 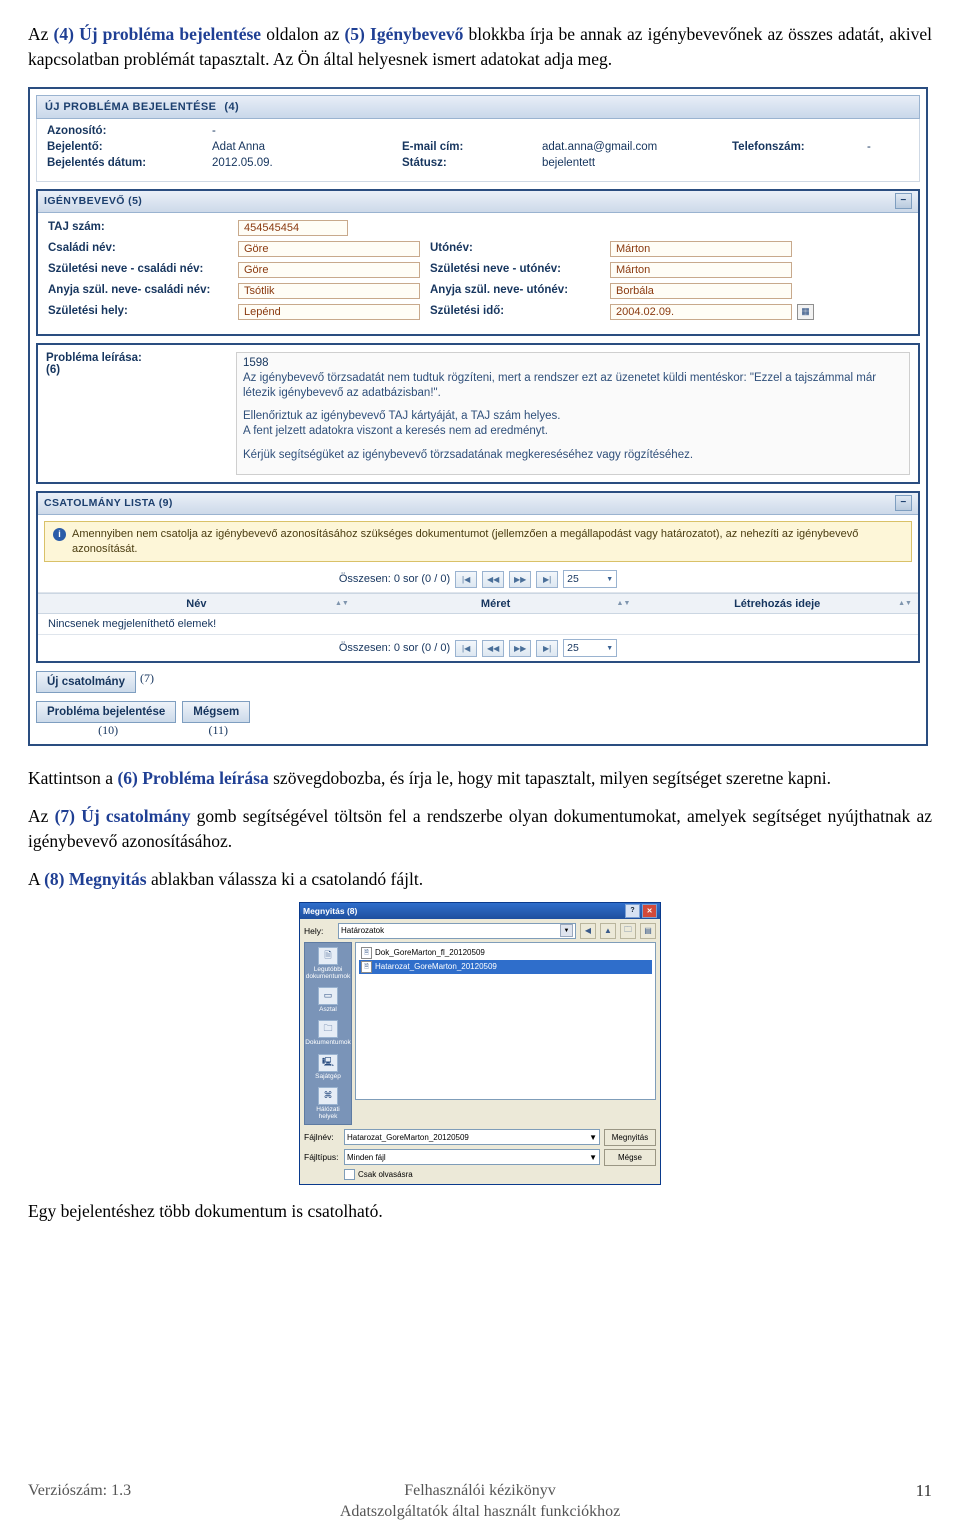 I want to click on filetype-value: Minden fájl, so click(x=366, y=1157).